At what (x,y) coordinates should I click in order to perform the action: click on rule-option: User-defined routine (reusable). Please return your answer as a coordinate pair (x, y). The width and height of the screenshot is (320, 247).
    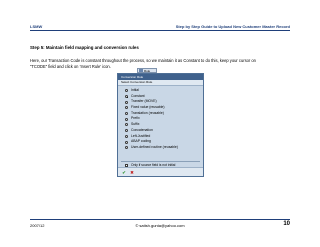
    Looking at the image, I should click on (161, 148).